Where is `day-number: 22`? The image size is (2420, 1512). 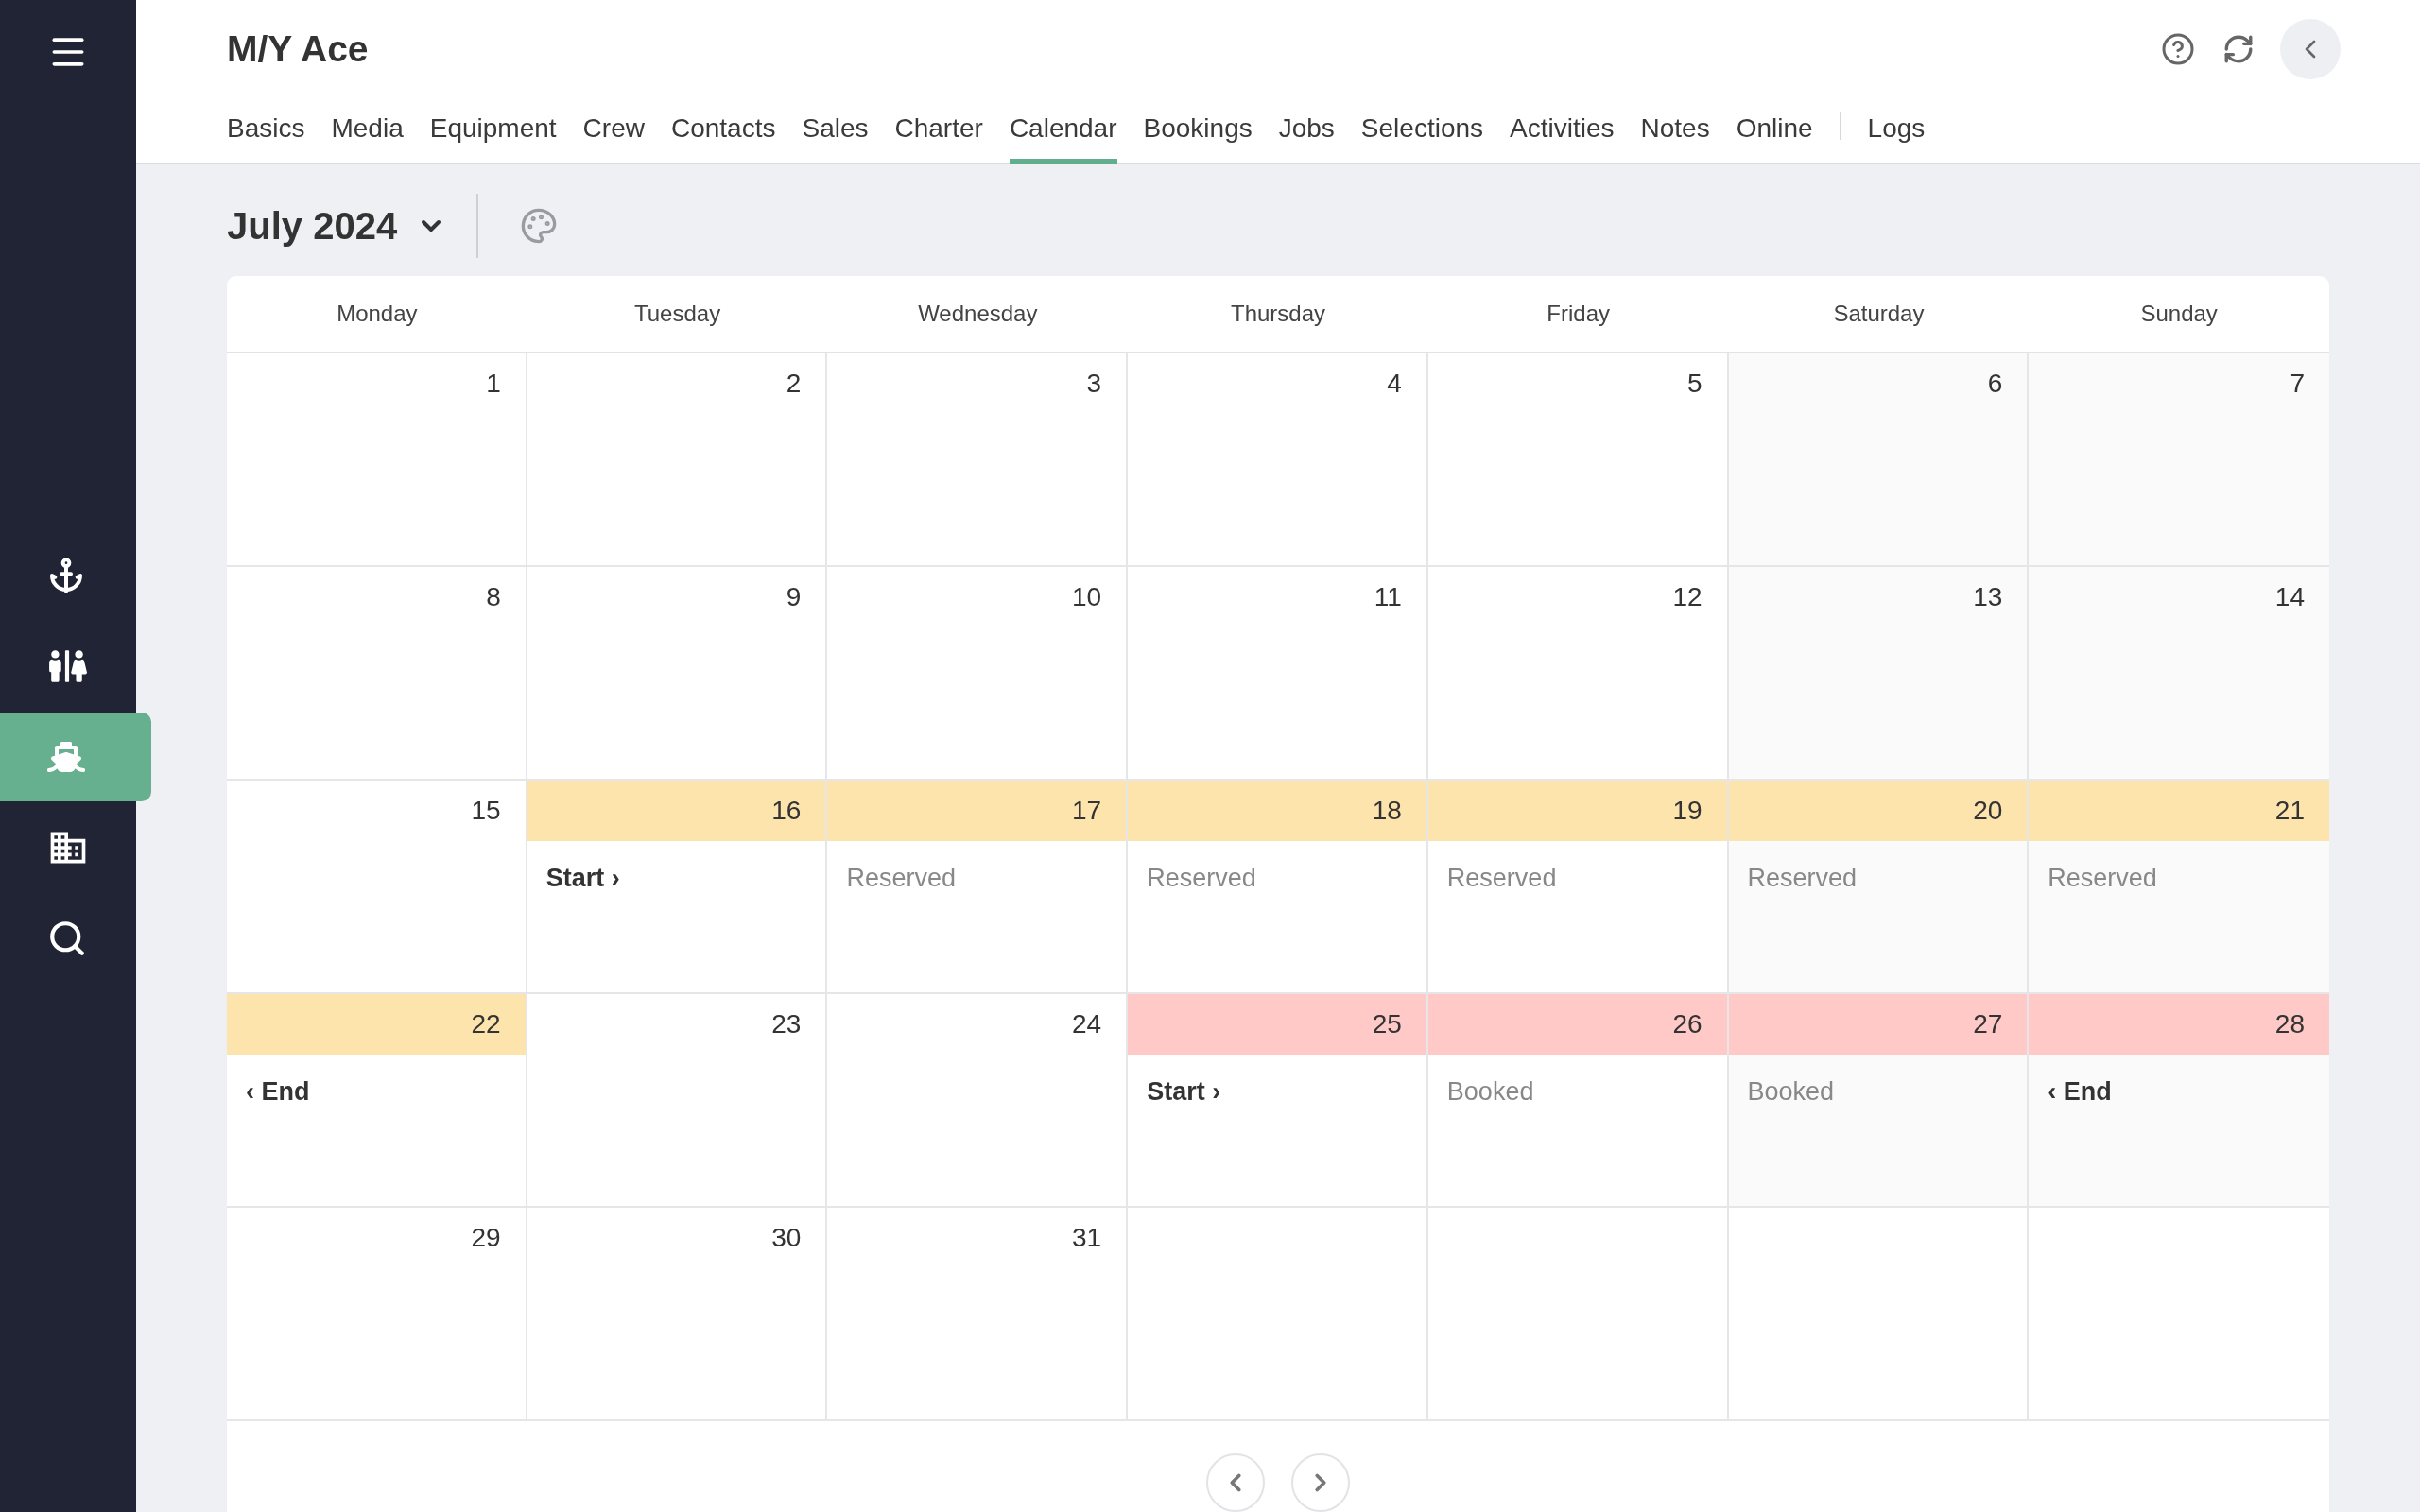 day-number: 22 is located at coordinates (486, 1024).